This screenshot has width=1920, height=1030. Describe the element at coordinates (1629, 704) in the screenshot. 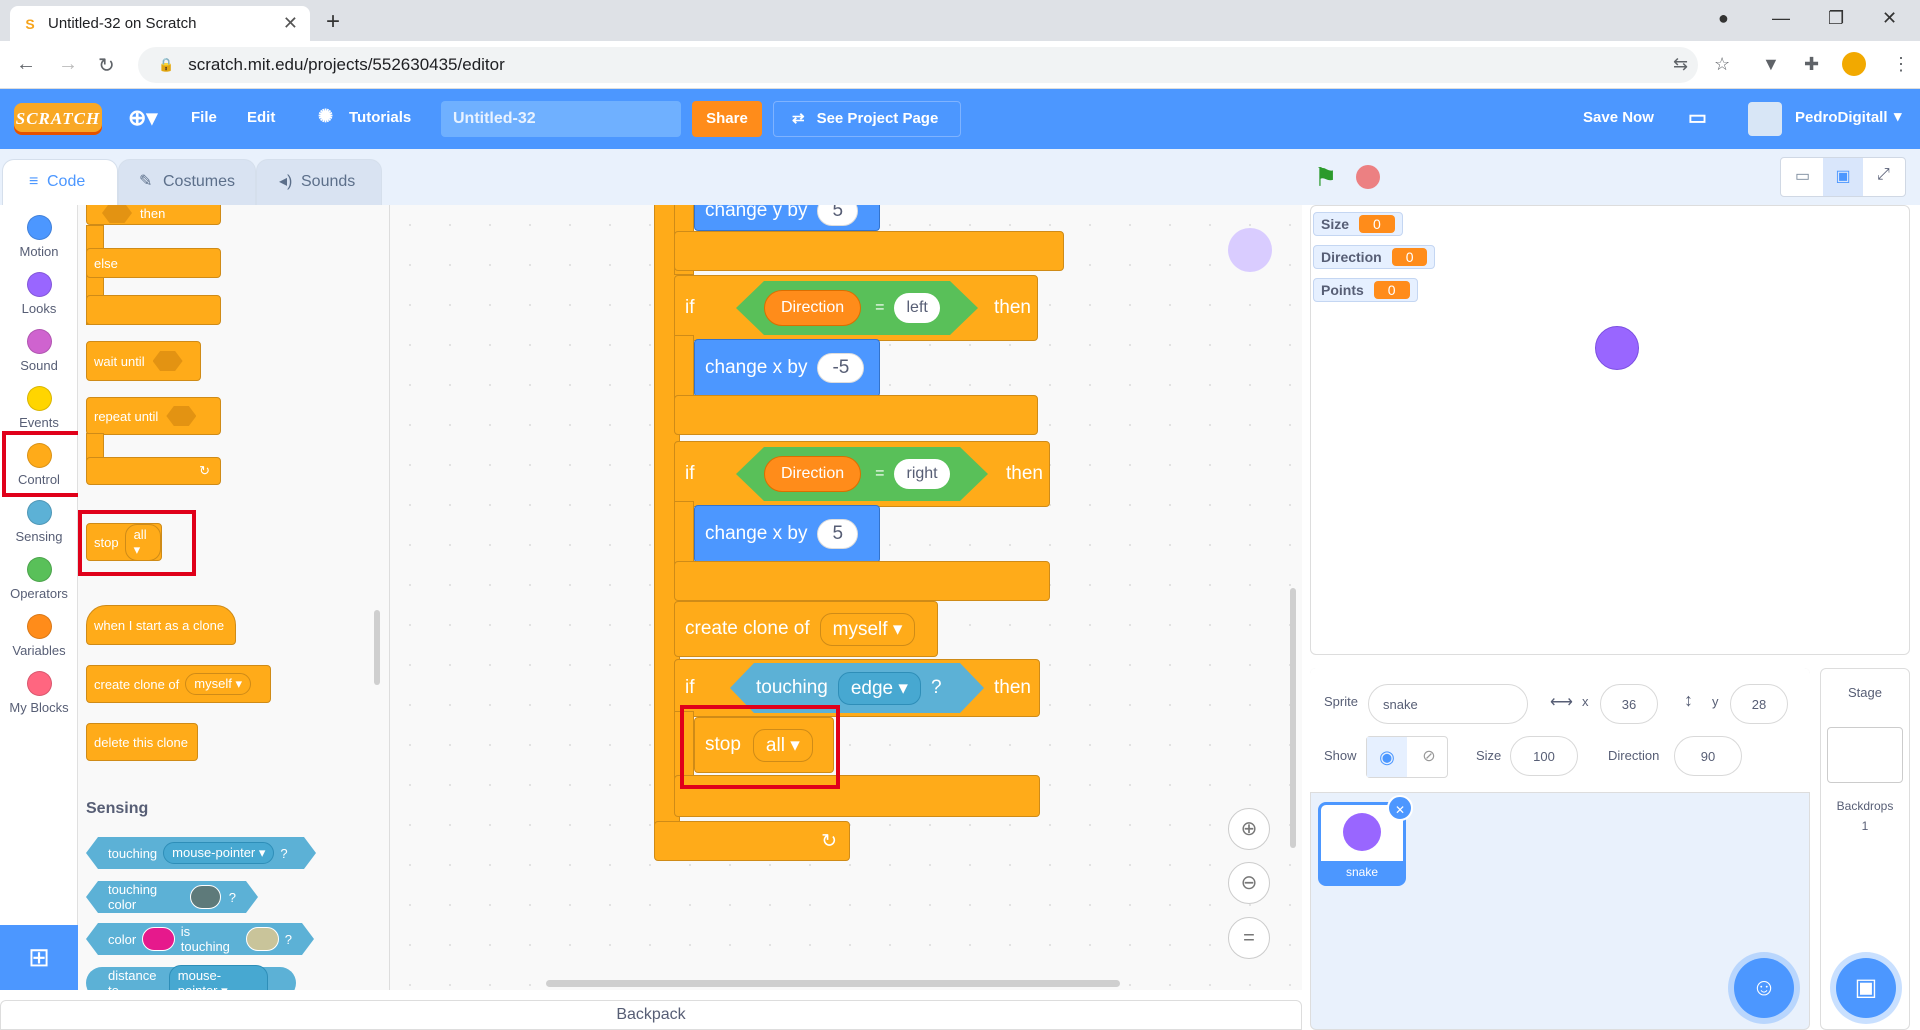

I see `x-position-input: 36` at that location.